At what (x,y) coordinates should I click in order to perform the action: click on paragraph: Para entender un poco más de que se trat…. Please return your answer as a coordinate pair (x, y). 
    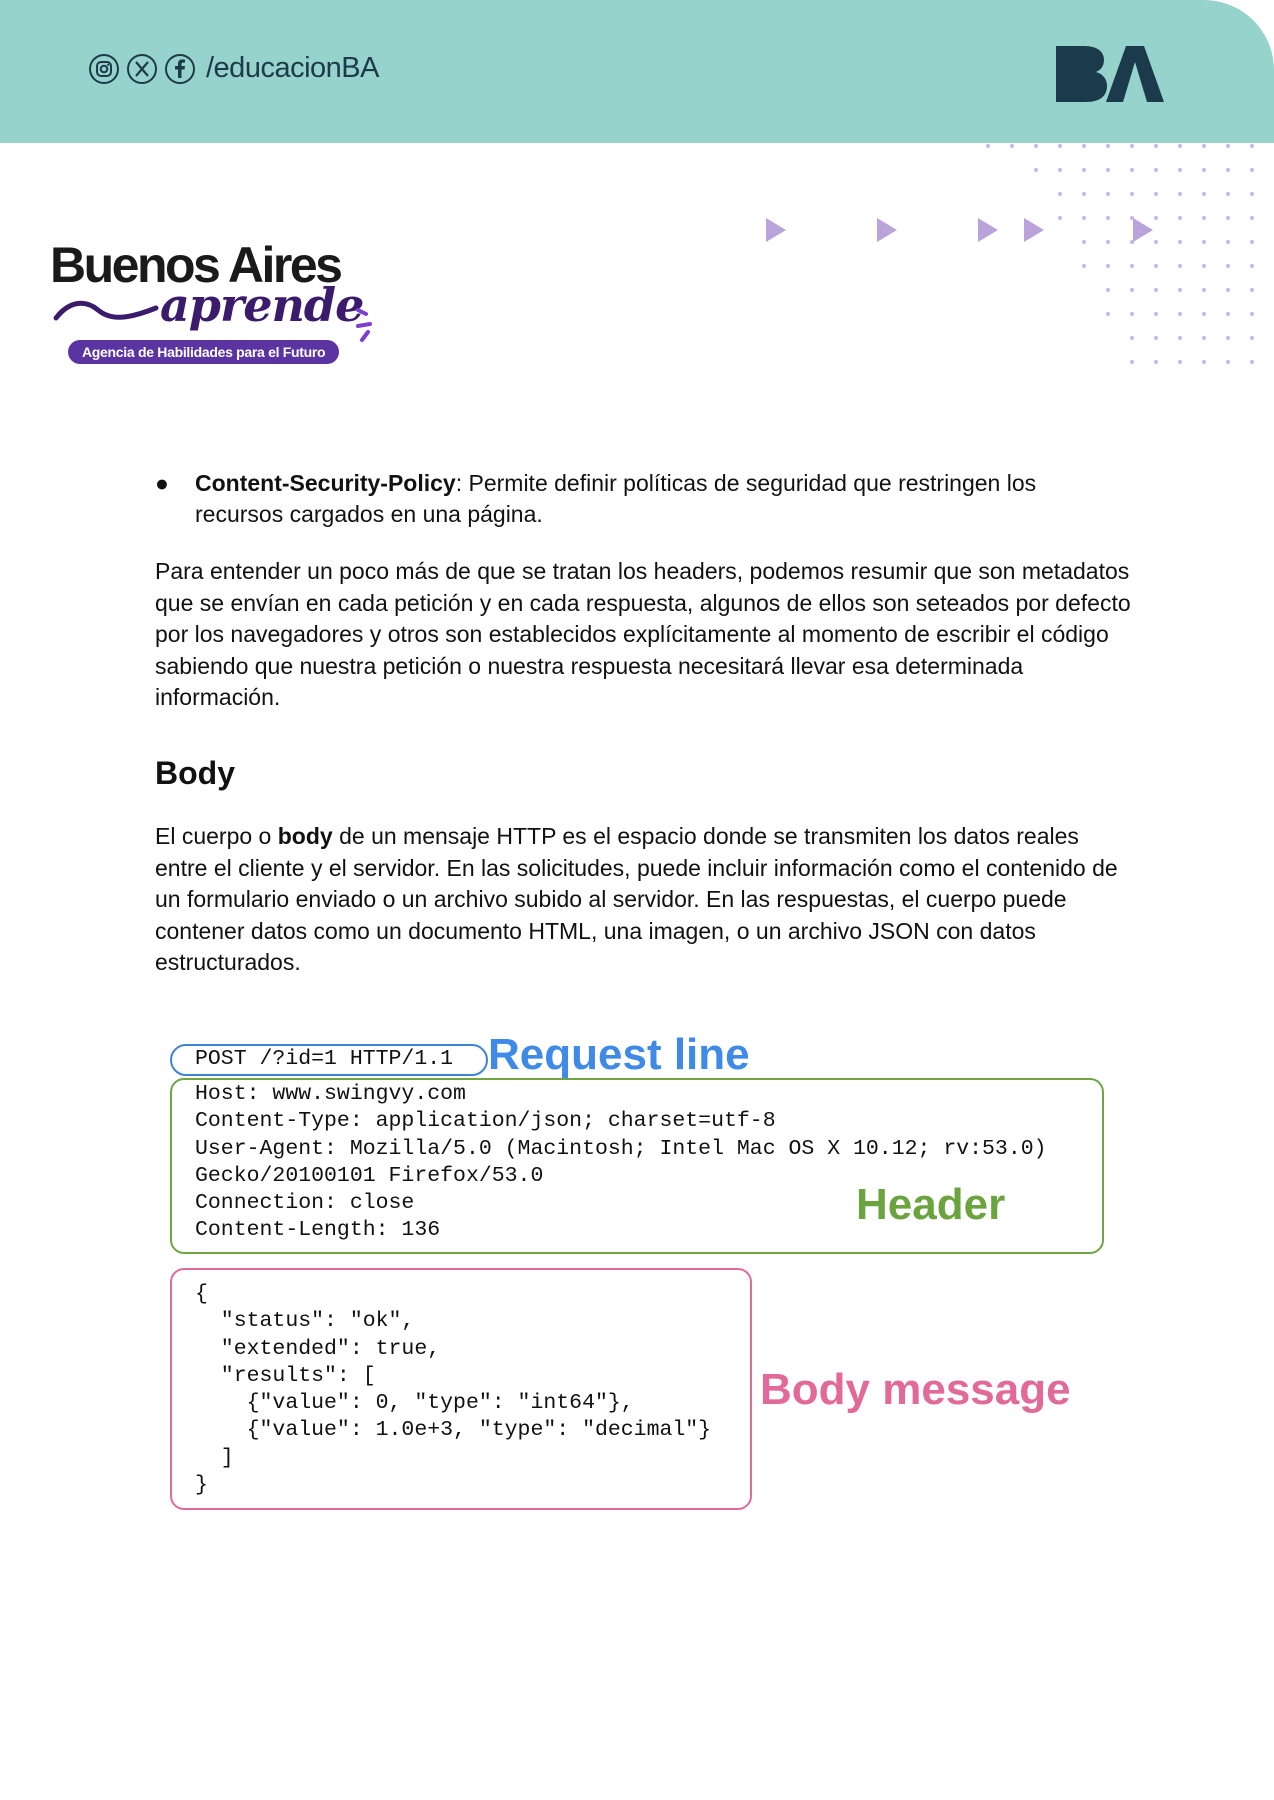
    Looking at the image, I should click on (643, 634).